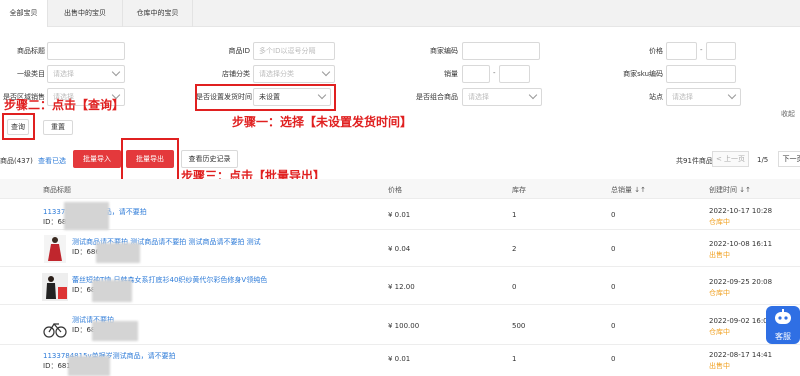 The image size is (800, 376). I want to click on status-badge: 出售中, so click(719, 366).